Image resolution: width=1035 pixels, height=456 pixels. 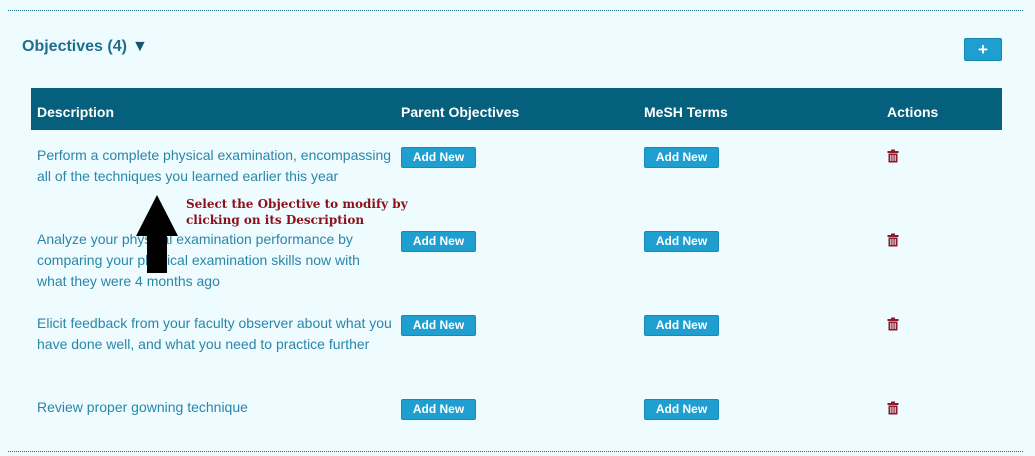 What do you see at coordinates (297, 204) in the screenshot?
I see `annotation-line-1: Select the Objective to modify by` at bounding box center [297, 204].